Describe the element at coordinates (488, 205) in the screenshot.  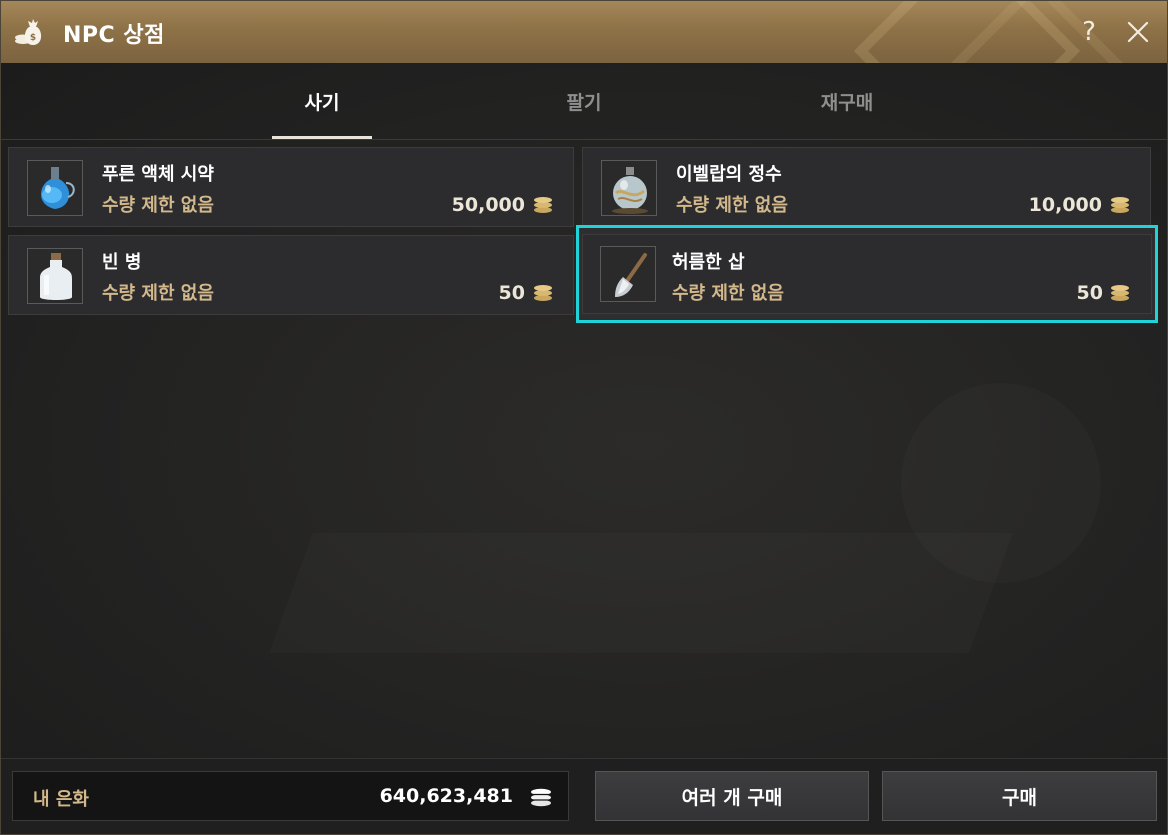
I see `item-price: 50,000` at that location.